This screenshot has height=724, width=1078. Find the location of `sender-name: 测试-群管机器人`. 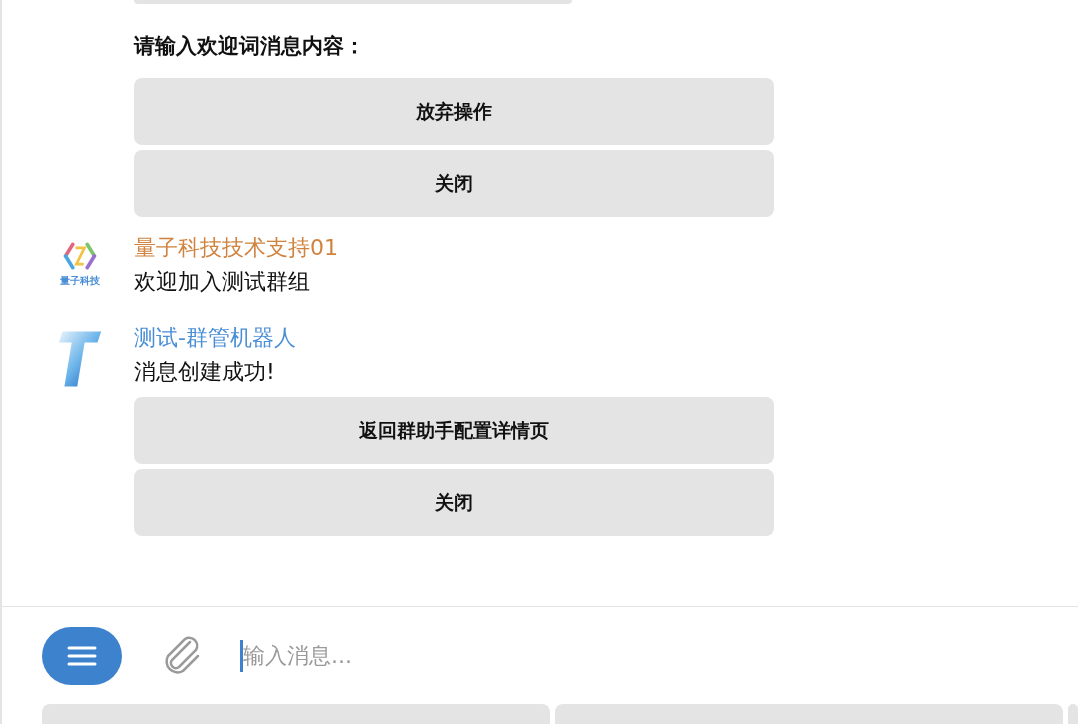

sender-name: 测试-群管机器人 is located at coordinates (215, 338).